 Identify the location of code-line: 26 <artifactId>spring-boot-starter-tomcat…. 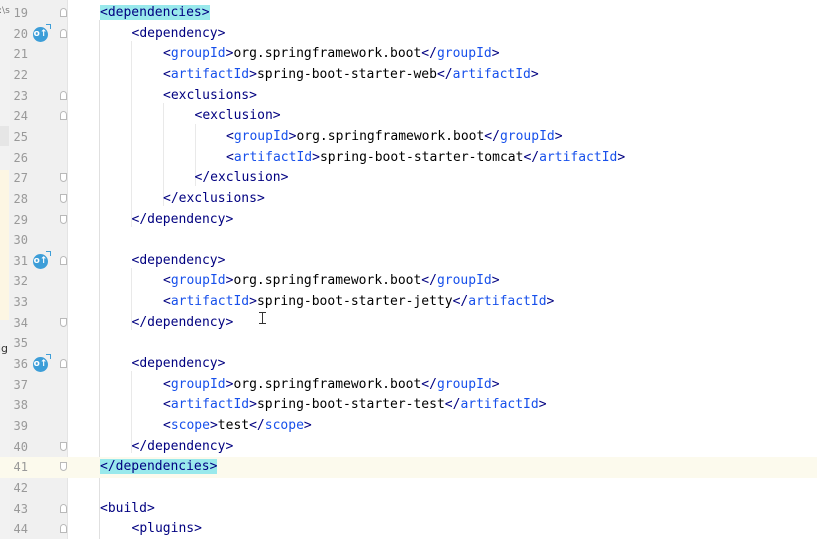
(408, 158).